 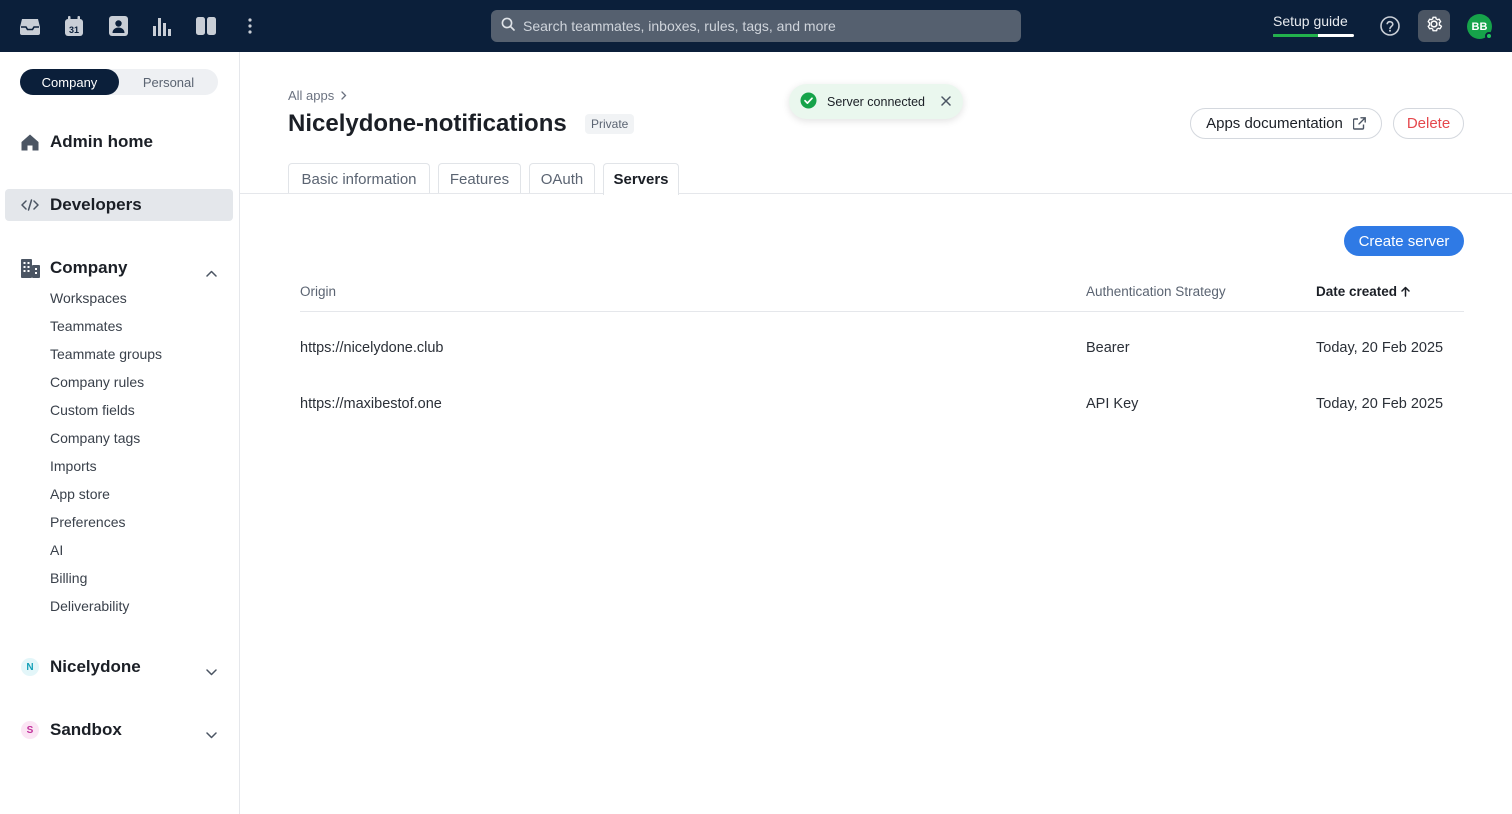 I want to click on chevron-right-icon, so click(x=344, y=95).